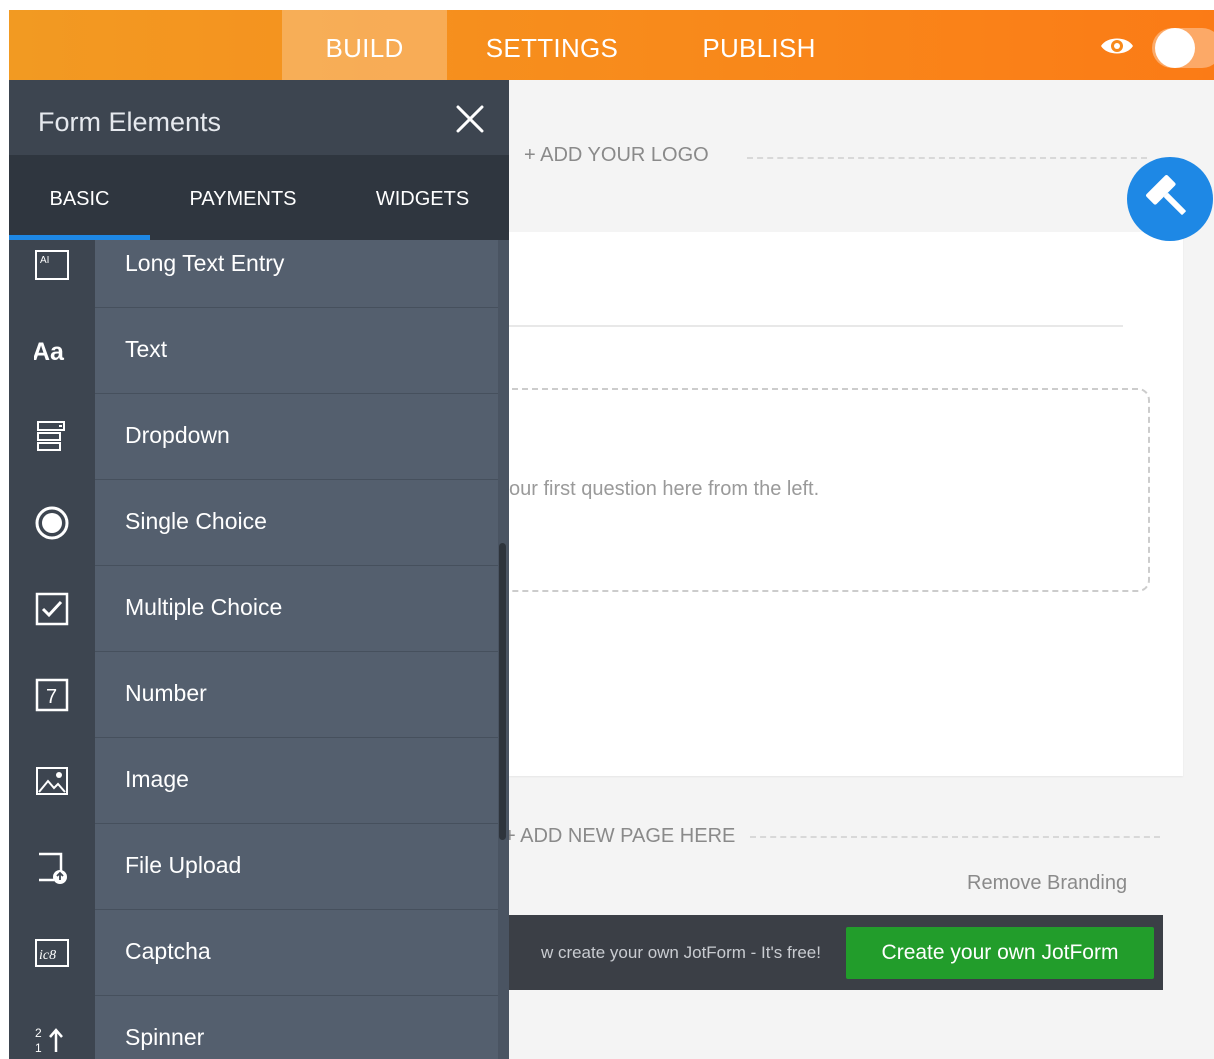  I want to click on captcha-icon-glyph: ic8, so click(47, 955).